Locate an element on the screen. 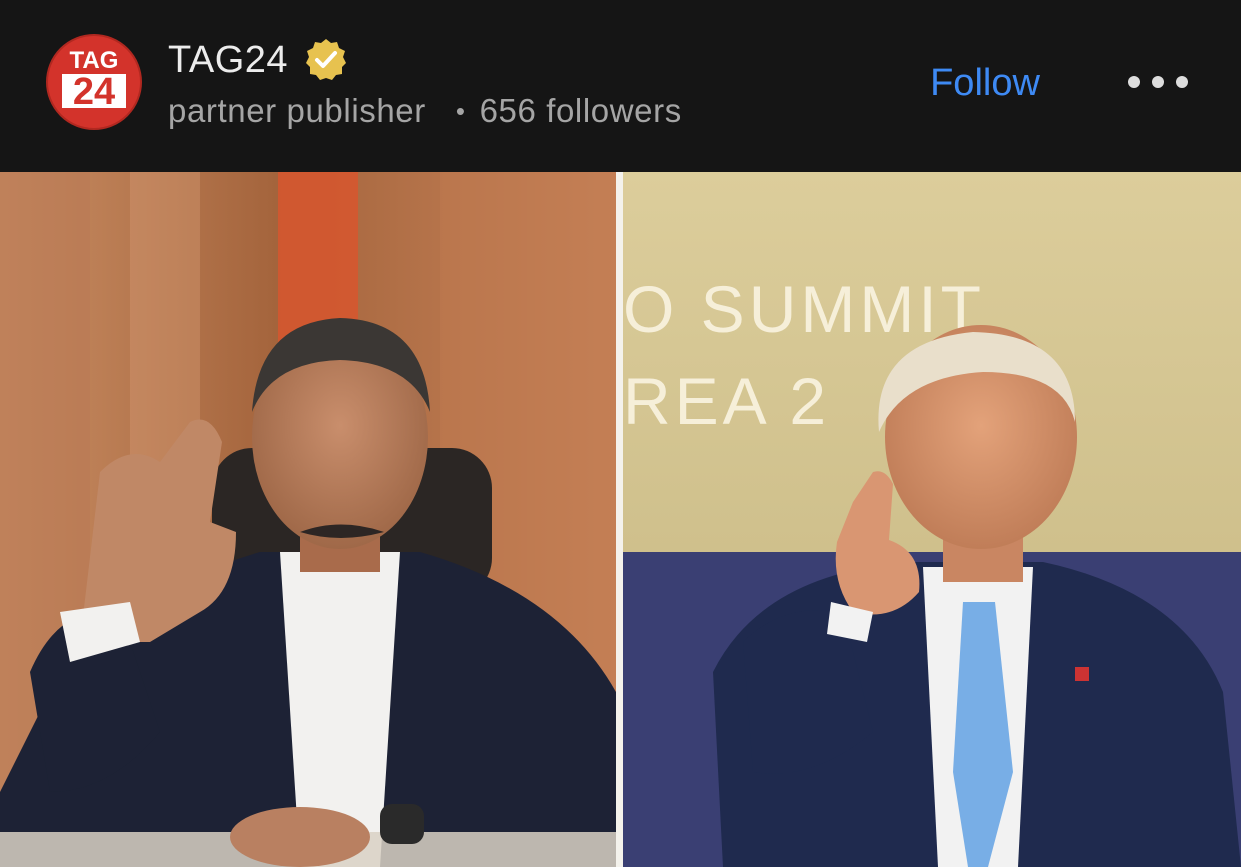 The width and height of the screenshot is (1241, 867). logo-text-bottom: 24 is located at coordinates (94, 92).